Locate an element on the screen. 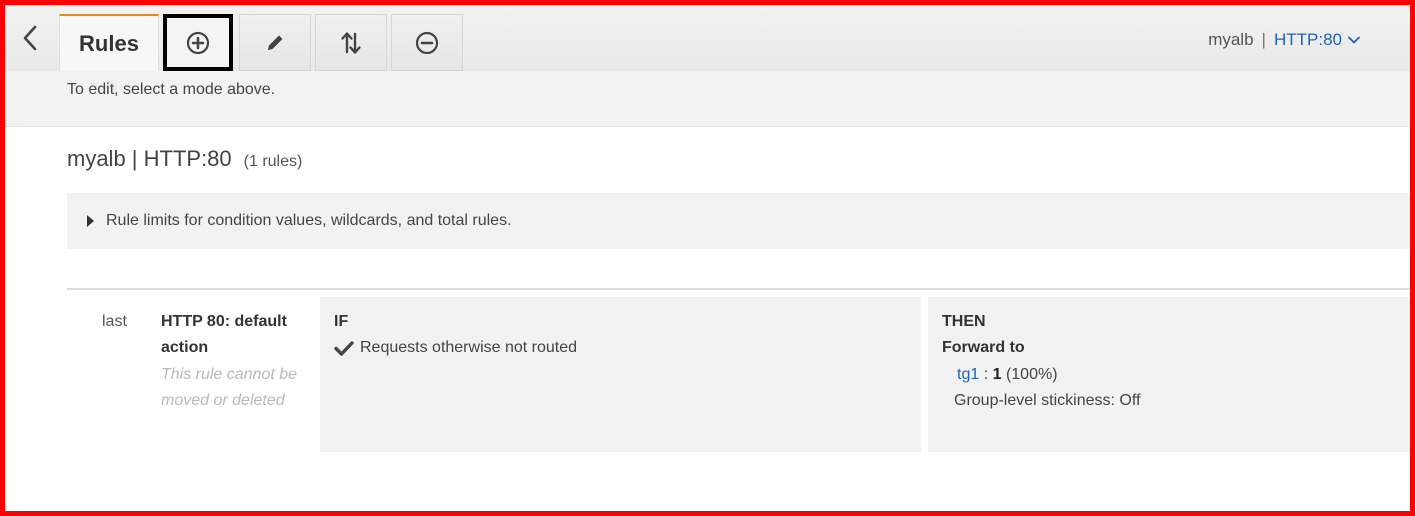 The image size is (1415, 516). plus-circle-icon is located at coordinates (198, 42).